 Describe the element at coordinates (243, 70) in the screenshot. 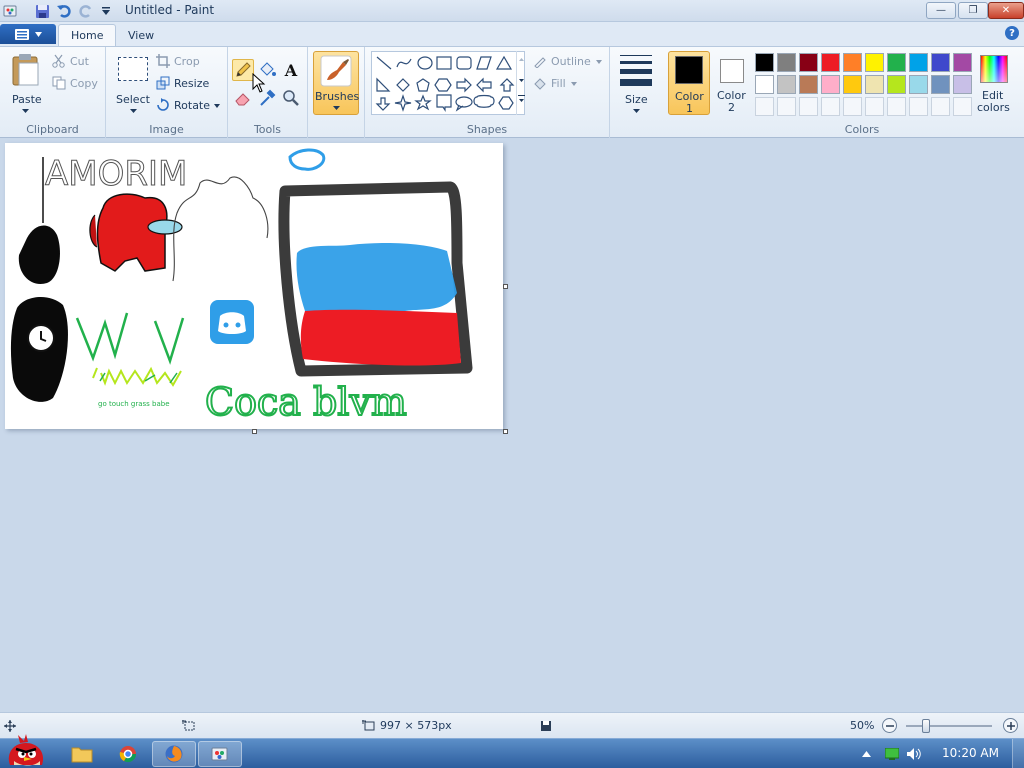

I see `pencil-tool` at that location.